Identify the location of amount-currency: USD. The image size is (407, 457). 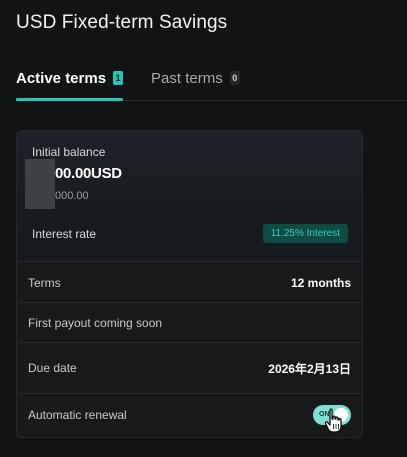
(106, 173).